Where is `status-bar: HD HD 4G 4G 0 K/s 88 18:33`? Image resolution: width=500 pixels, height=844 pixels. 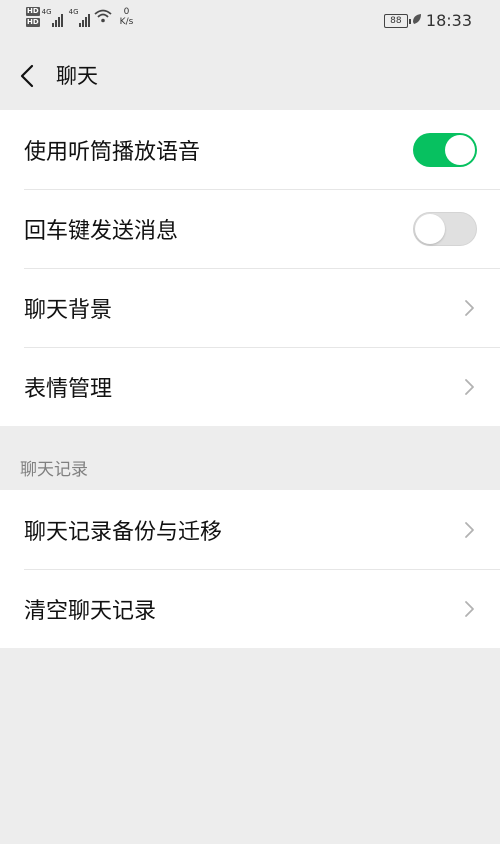 status-bar: HD HD 4G 4G 0 K/s 88 18:33 is located at coordinates (250, 22).